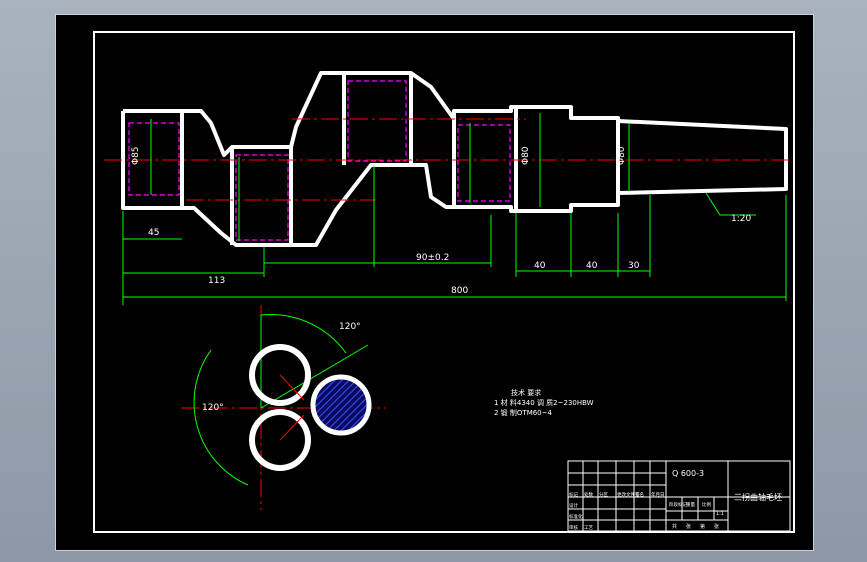 The width and height of the screenshot is (867, 562). I want to click on drawing-number: Q 600-3, so click(688, 473).